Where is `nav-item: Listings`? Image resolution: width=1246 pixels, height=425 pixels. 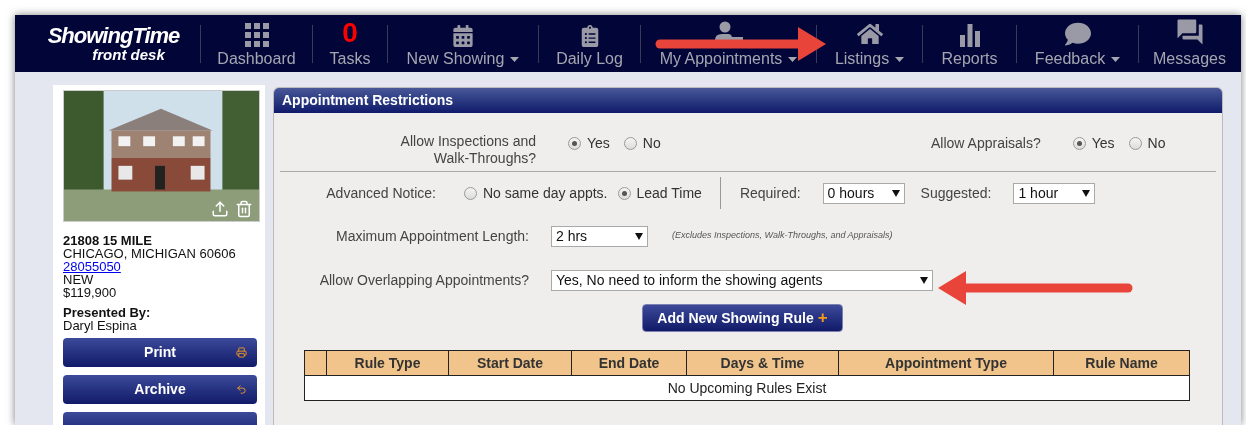 nav-item: Listings is located at coordinates (869, 43).